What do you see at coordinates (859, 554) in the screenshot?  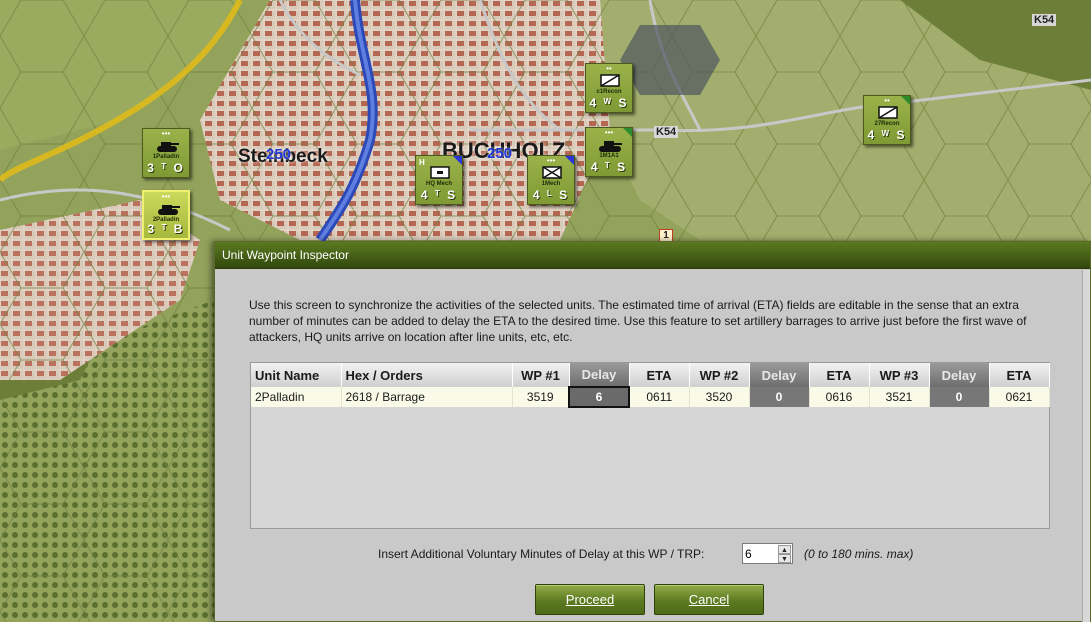 I see `delay-range-hint: (0 to 180 mins. max)` at bounding box center [859, 554].